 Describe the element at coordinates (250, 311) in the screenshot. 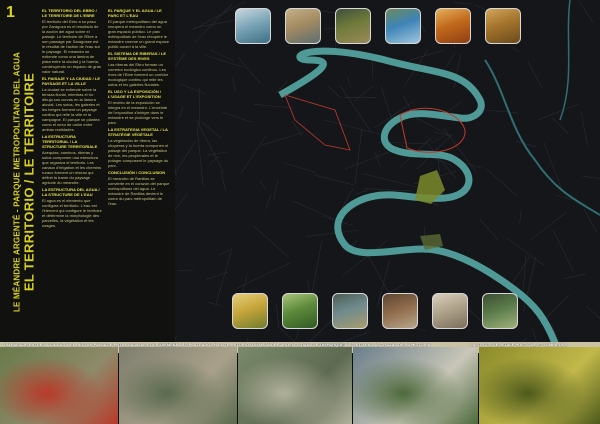

I see `poplar-grove-photo` at that location.